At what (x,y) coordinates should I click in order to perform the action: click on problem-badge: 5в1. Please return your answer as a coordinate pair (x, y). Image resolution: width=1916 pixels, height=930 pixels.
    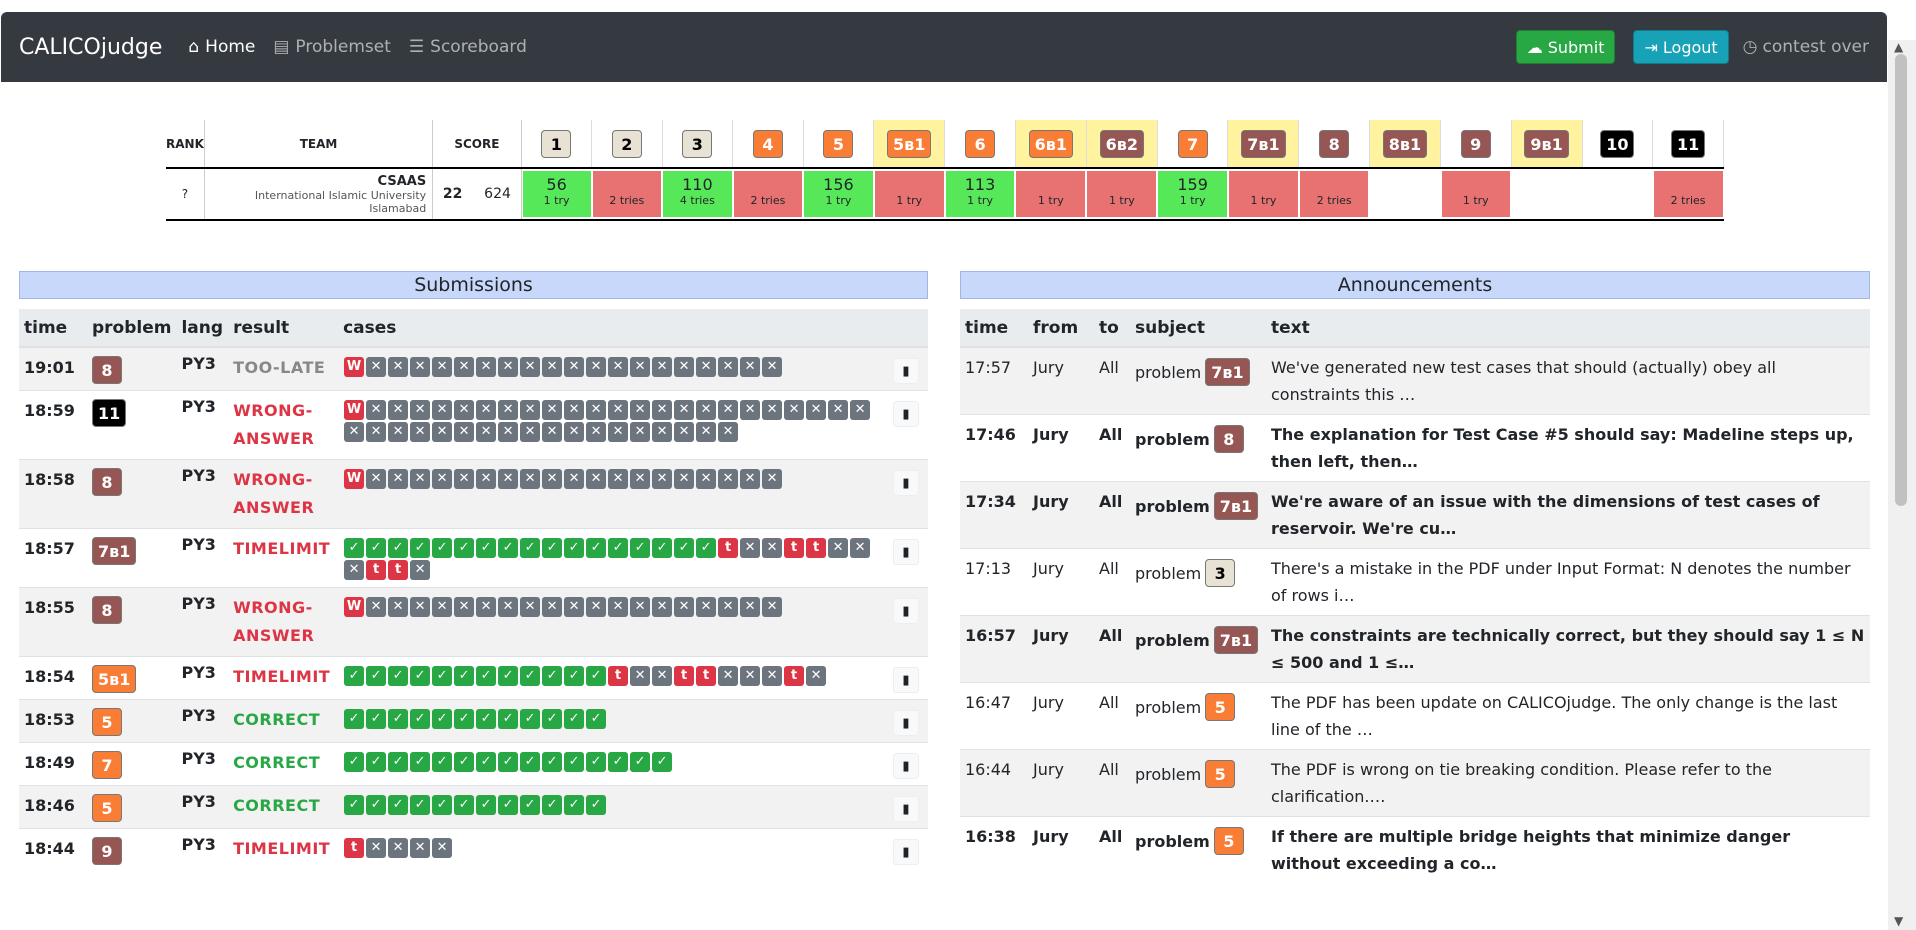
    Looking at the image, I should click on (114, 679).